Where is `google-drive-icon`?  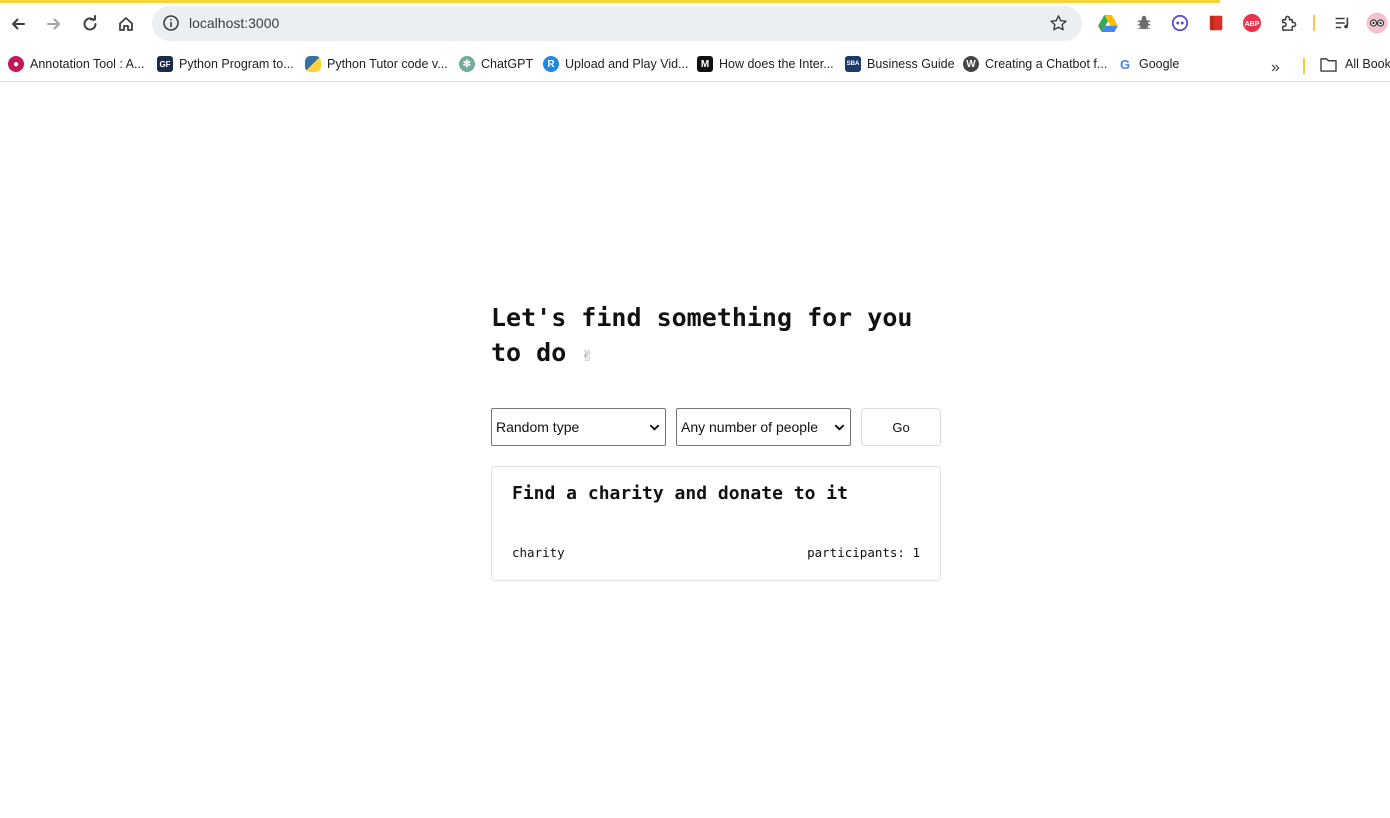
google-drive-icon is located at coordinates (1108, 23).